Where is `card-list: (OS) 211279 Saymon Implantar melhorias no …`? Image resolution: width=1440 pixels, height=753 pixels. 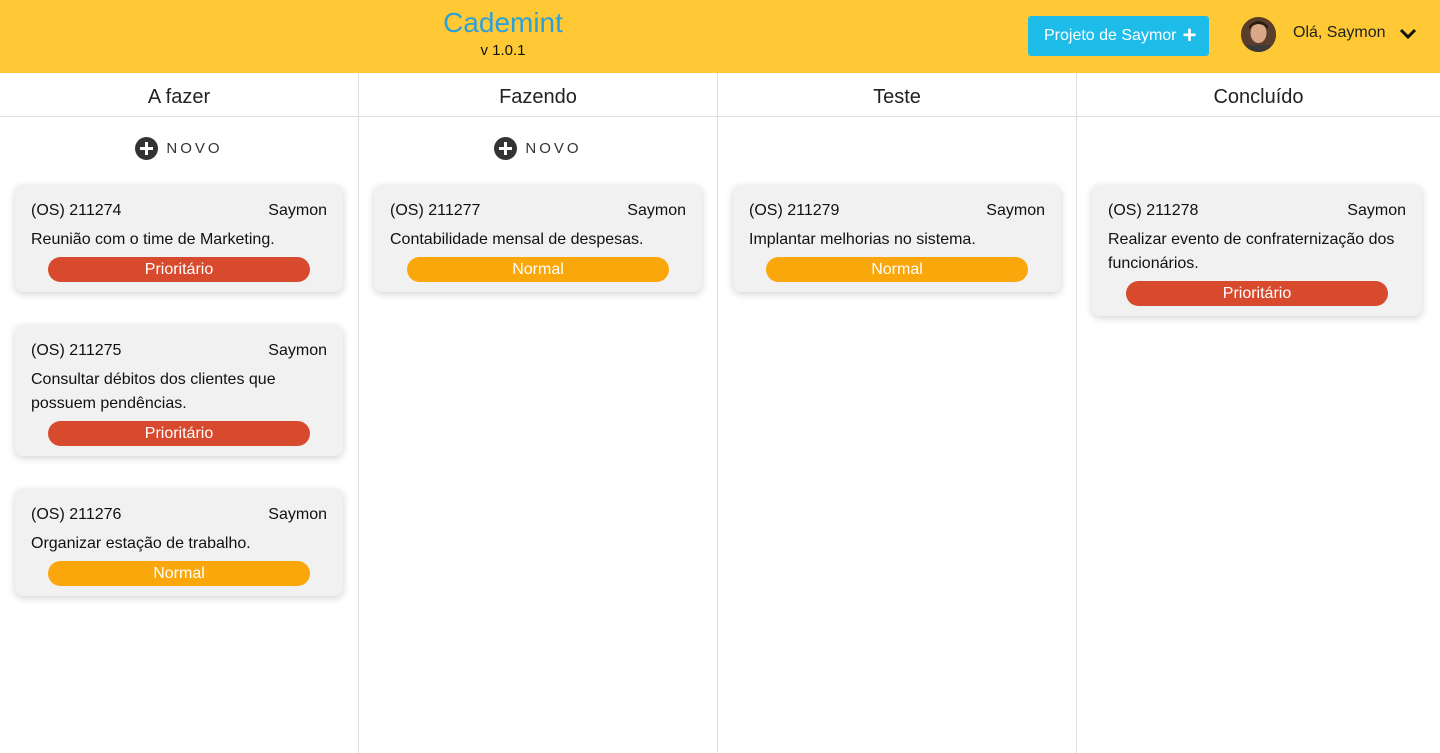 card-list: (OS) 211279 Saymon Implantar melhorias no … is located at coordinates (897, 255).